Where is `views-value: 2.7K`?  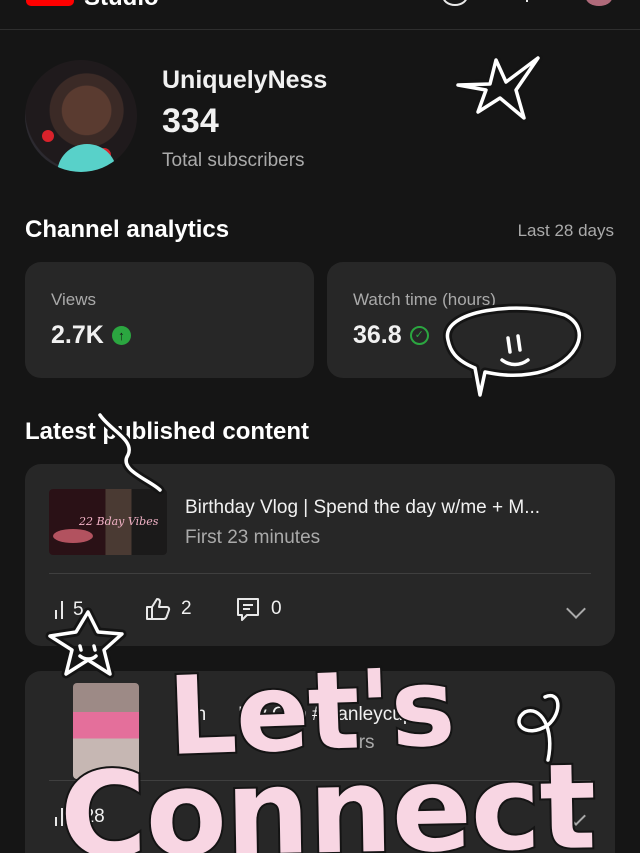
views-value: 2.7K is located at coordinates (77, 335).